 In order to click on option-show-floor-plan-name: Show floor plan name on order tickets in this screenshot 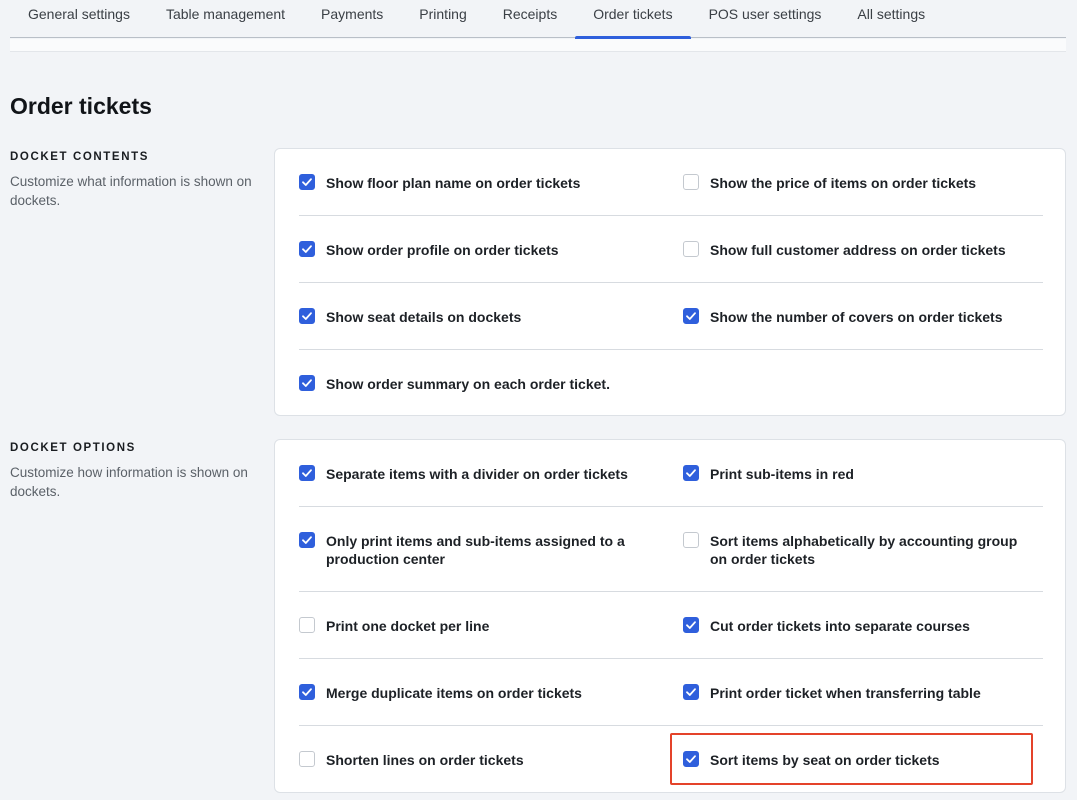, I will do `click(479, 183)`.